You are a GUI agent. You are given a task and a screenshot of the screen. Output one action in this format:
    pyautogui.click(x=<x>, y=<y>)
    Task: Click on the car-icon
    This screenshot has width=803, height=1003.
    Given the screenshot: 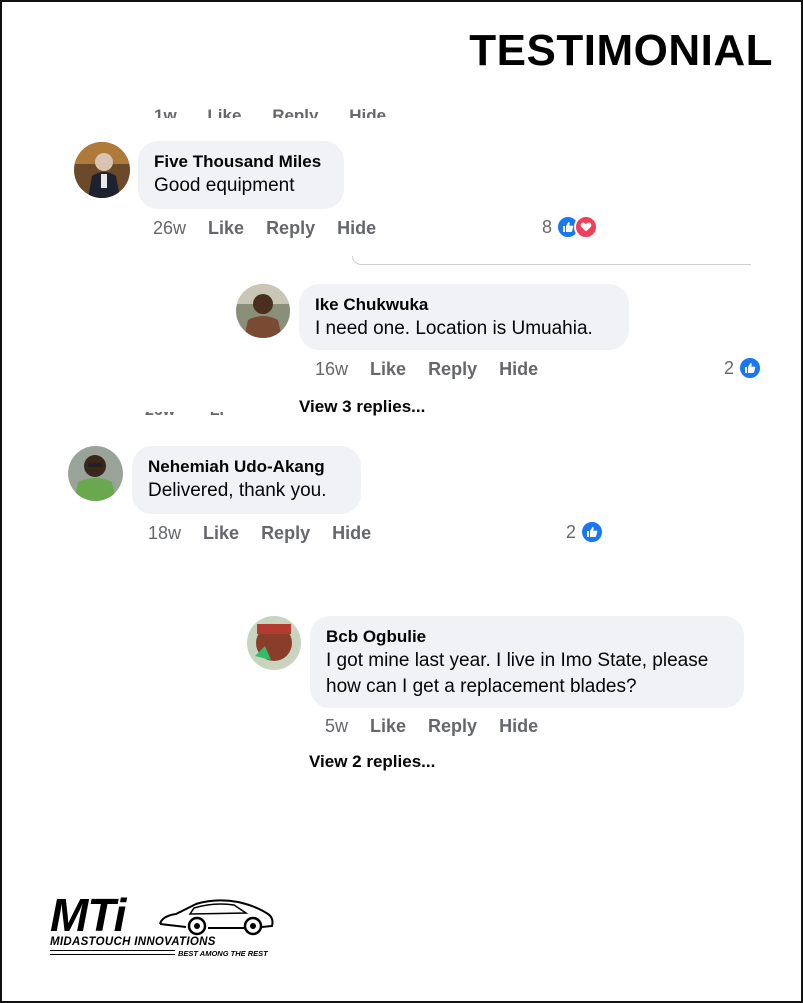 What is the action you would take?
    pyautogui.click(x=216, y=917)
    